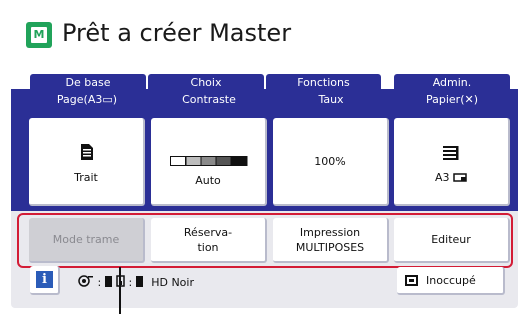 The width and height of the screenshot is (524, 314). What do you see at coordinates (451, 153) in the screenshot?
I see `paper-tray-icon` at bounding box center [451, 153].